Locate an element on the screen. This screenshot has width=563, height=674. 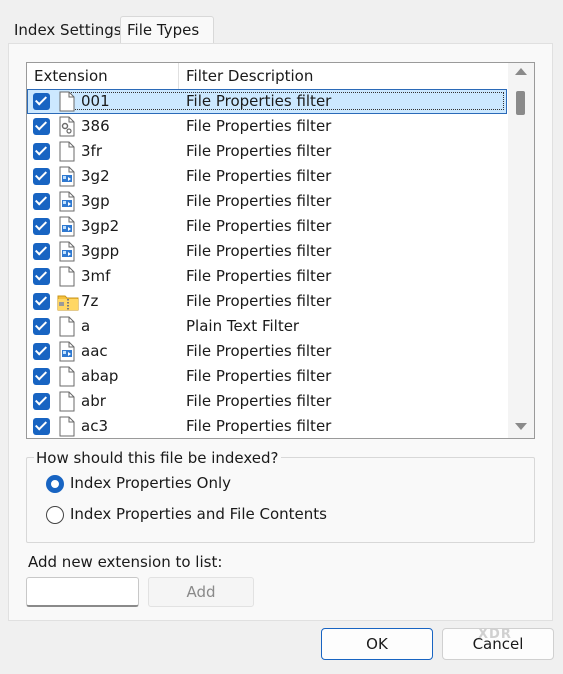
vertical-scrollbar is located at coordinates (521, 250).